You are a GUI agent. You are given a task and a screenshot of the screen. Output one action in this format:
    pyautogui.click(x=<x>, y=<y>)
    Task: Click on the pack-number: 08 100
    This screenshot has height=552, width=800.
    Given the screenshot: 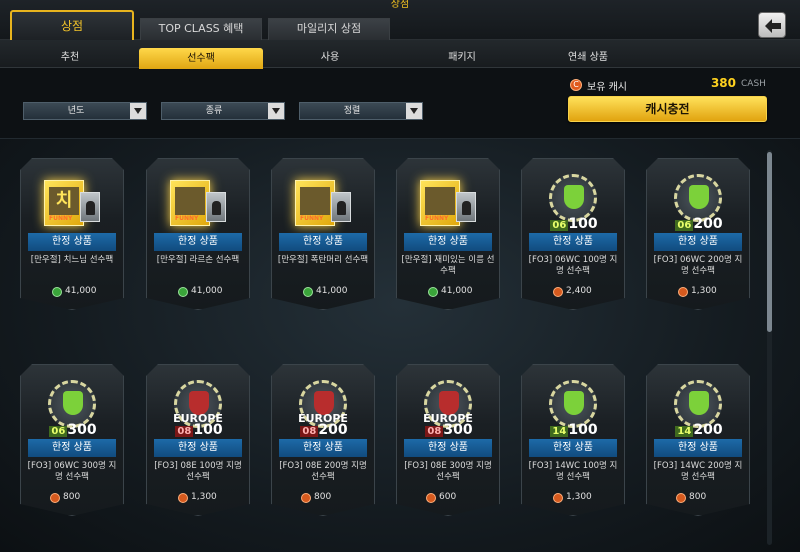 What is the action you would take?
    pyautogui.click(x=199, y=430)
    